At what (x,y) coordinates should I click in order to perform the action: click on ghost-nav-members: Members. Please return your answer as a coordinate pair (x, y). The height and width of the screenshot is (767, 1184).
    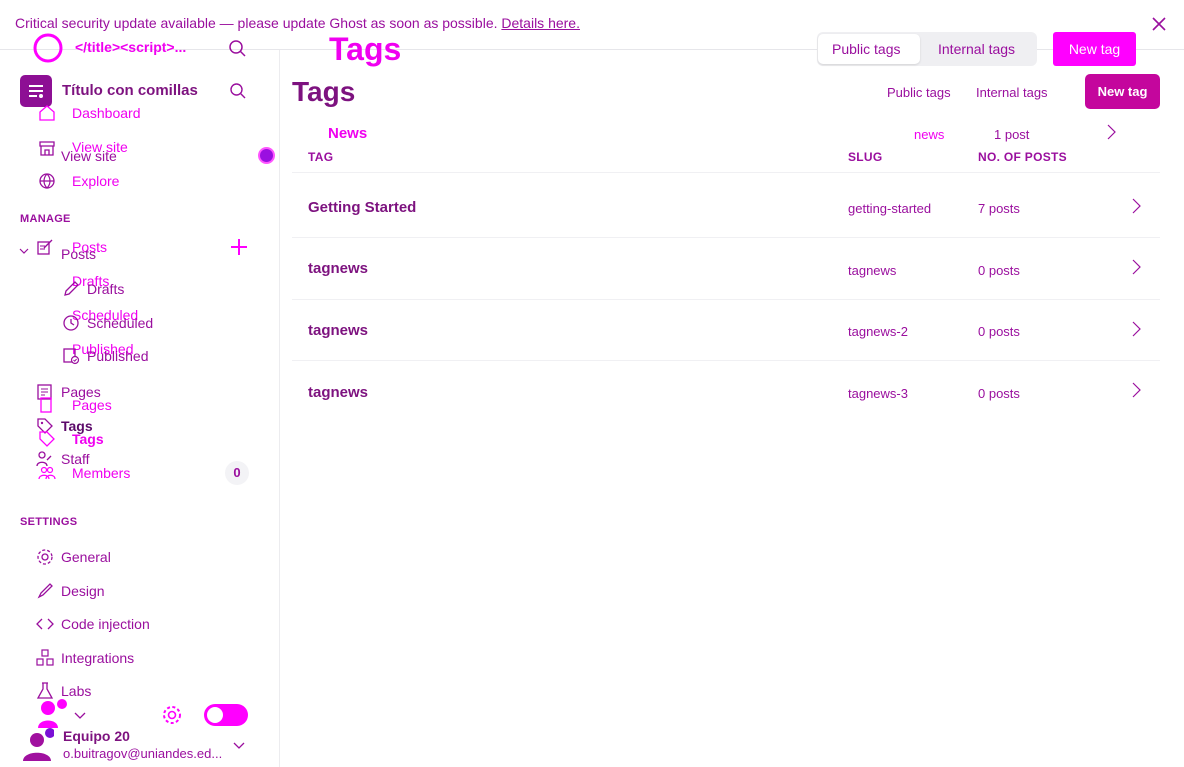
    Looking at the image, I should click on (101, 473).